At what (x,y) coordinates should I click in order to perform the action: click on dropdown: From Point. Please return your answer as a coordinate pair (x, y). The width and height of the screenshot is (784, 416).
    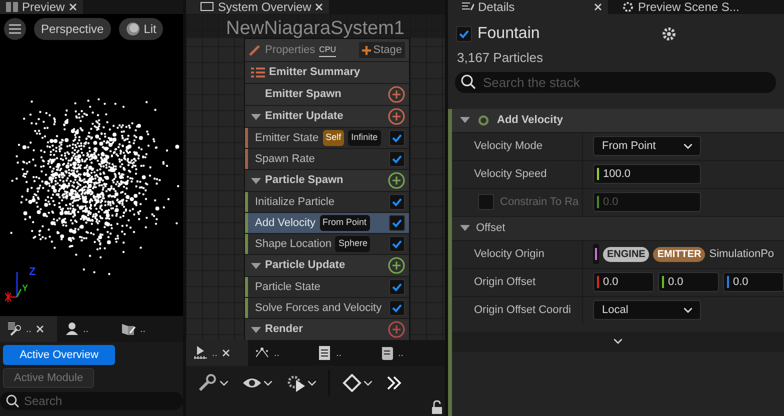
    Looking at the image, I should click on (647, 146).